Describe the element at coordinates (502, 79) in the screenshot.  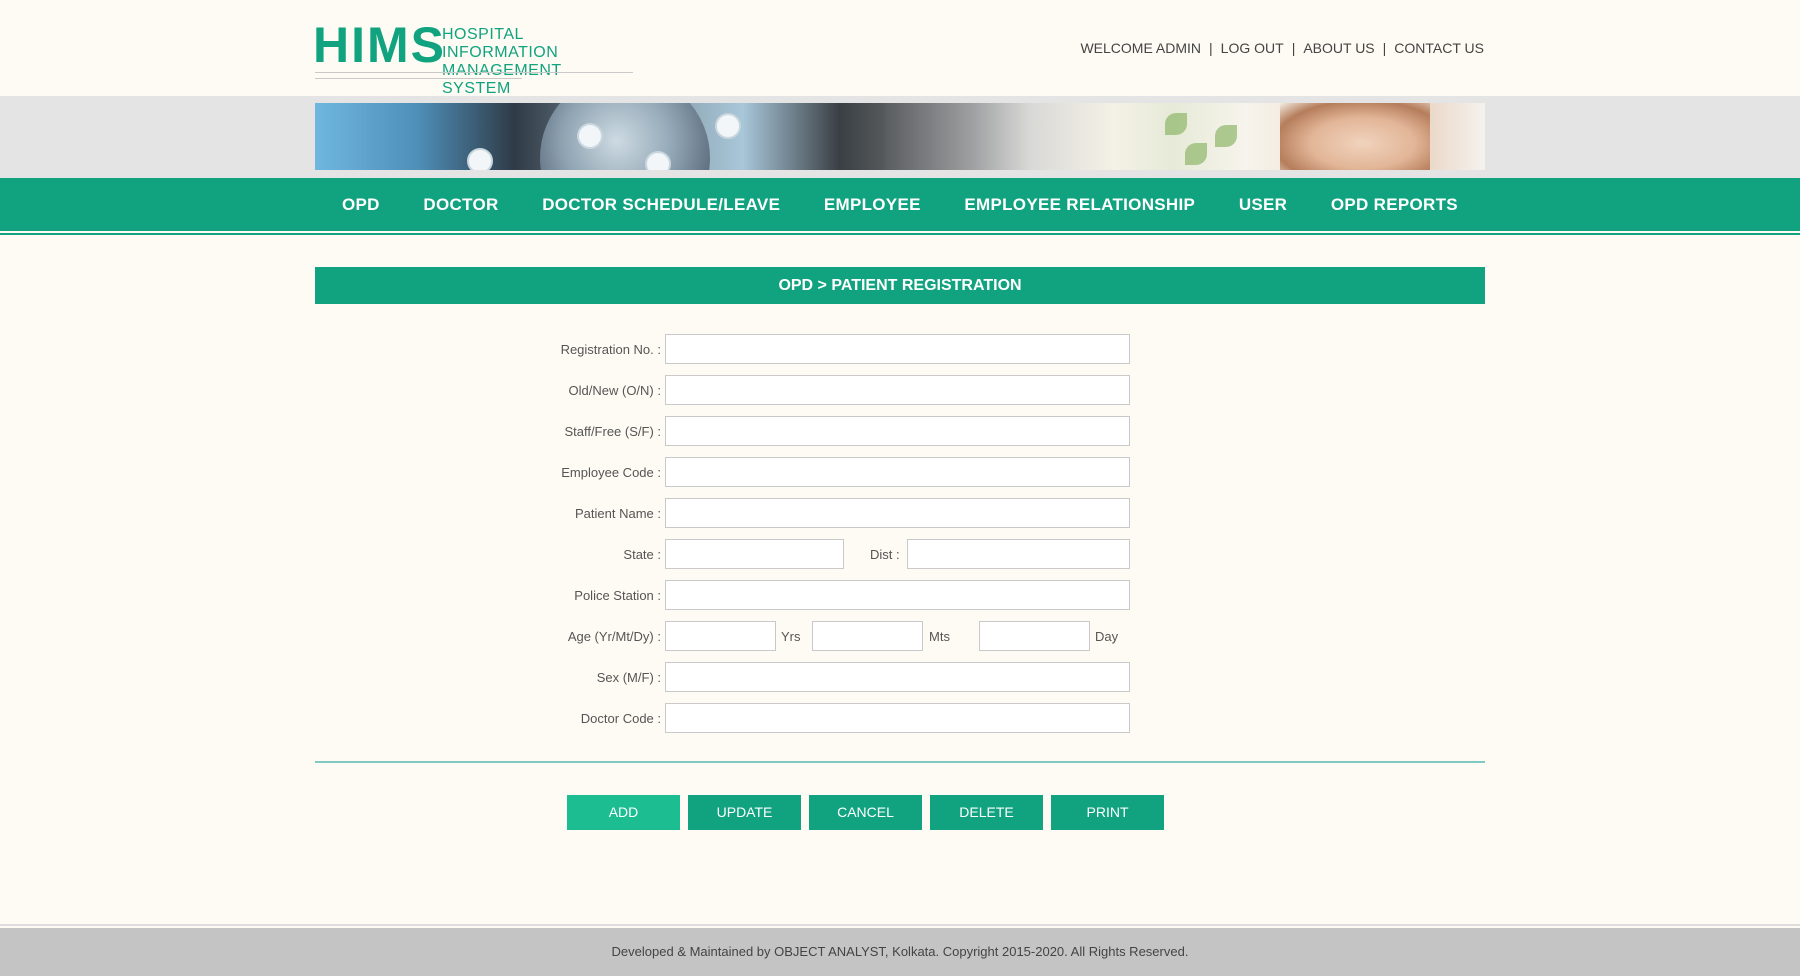
I see `logo-line-2: MANAGEMENT SYSTEM` at that location.